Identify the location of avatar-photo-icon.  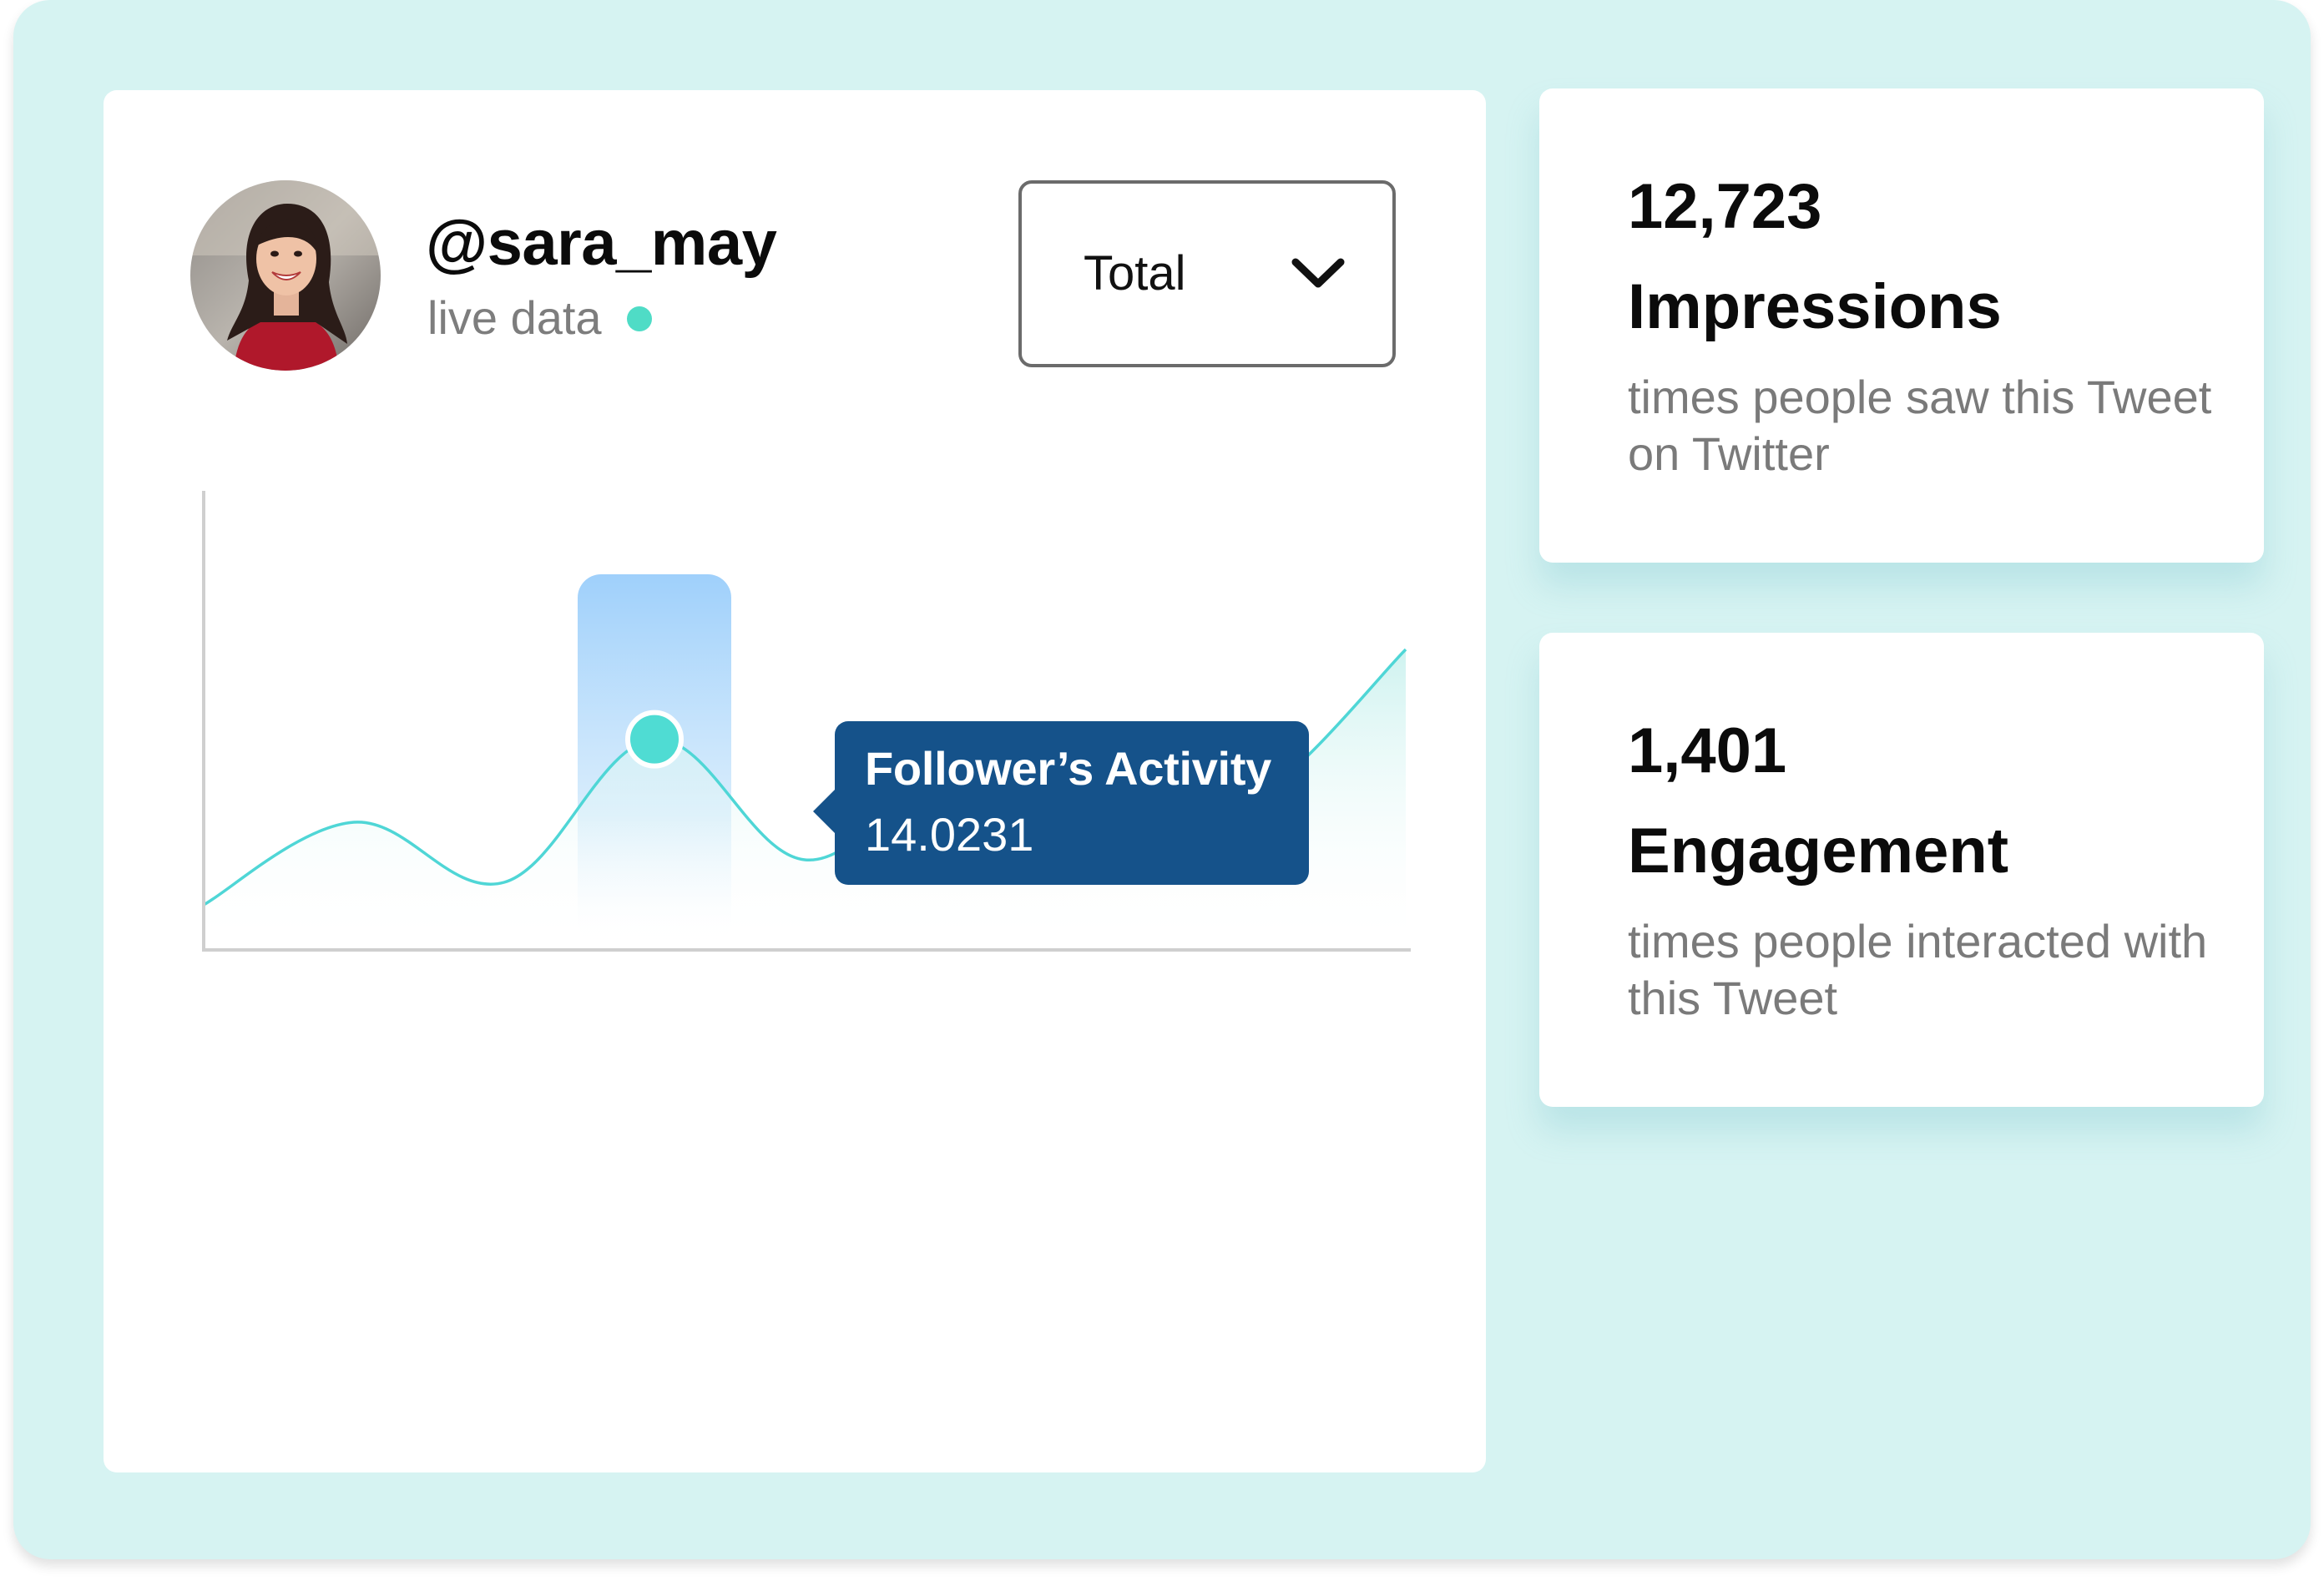
(285, 275).